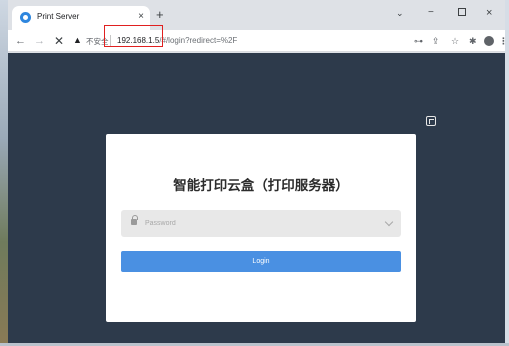 This screenshot has width=509, height=346. What do you see at coordinates (503, 41) in the screenshot?
I see `menu-icon: ⋮` at bounding box center [503, 41].